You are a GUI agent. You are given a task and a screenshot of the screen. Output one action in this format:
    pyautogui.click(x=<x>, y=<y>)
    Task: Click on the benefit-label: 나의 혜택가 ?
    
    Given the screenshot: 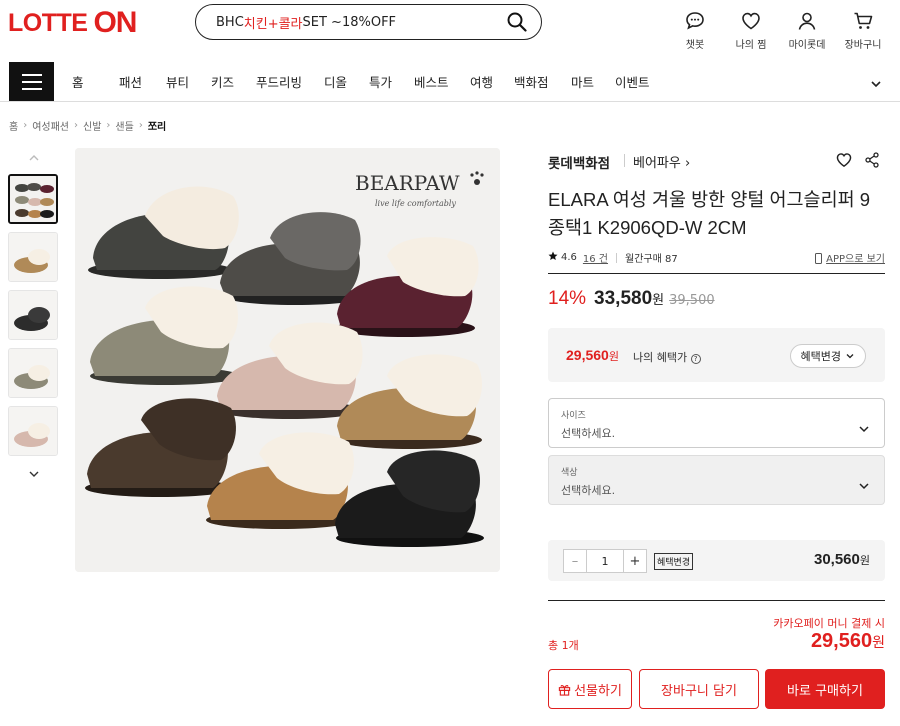 What is the action you would take?
    pyautogui.click(x=667, y=357)
    